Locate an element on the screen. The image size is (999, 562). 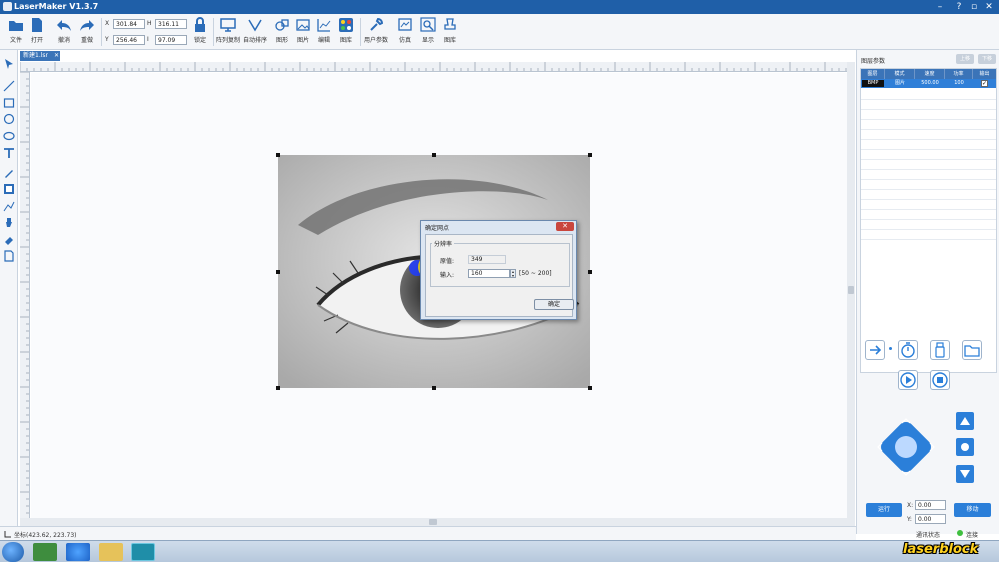
lock-icon is located at coordinates (200, 24).